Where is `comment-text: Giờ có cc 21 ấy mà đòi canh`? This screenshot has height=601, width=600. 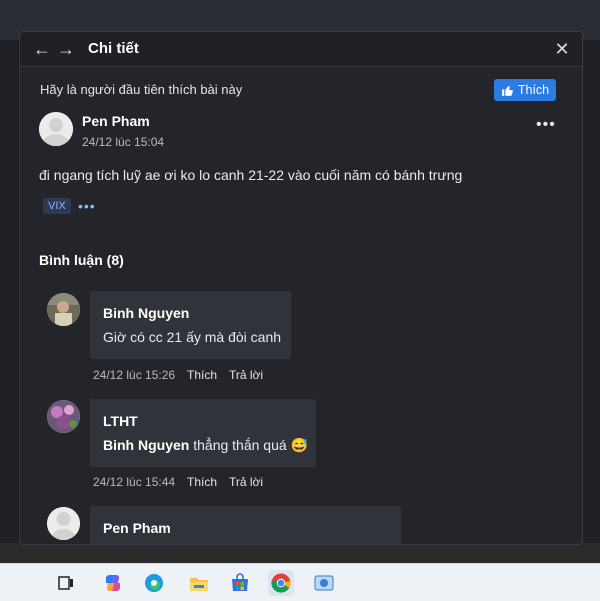 comment-text: Giờ có cc 21 ấy mà đòi canh is located at coordinates (192, 337).